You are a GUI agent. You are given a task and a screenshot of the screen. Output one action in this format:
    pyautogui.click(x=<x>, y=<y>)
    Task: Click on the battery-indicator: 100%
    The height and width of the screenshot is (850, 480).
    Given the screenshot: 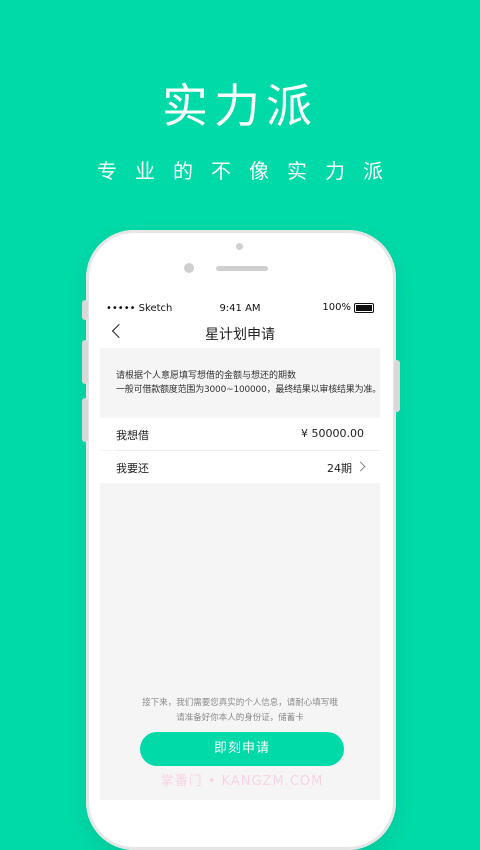 What is the action you would take?
    pyautogui.click(x=348, y=307)
    